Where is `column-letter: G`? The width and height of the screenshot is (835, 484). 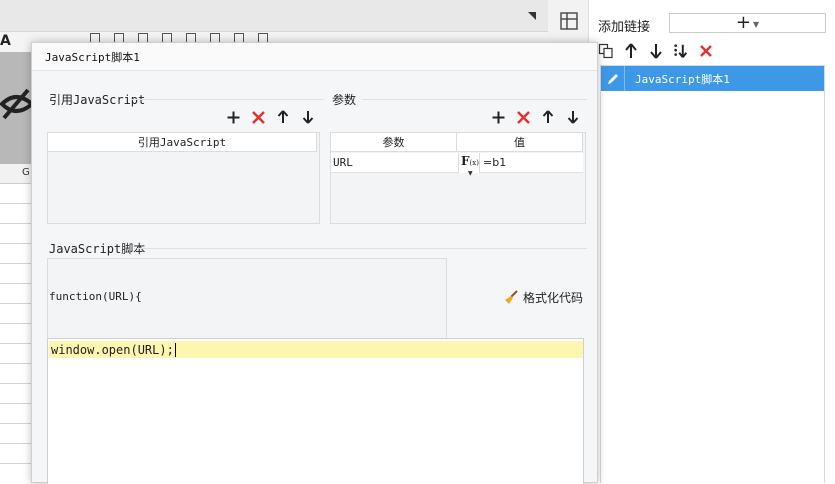 column-letter: G is located at coordinates (26, 172).